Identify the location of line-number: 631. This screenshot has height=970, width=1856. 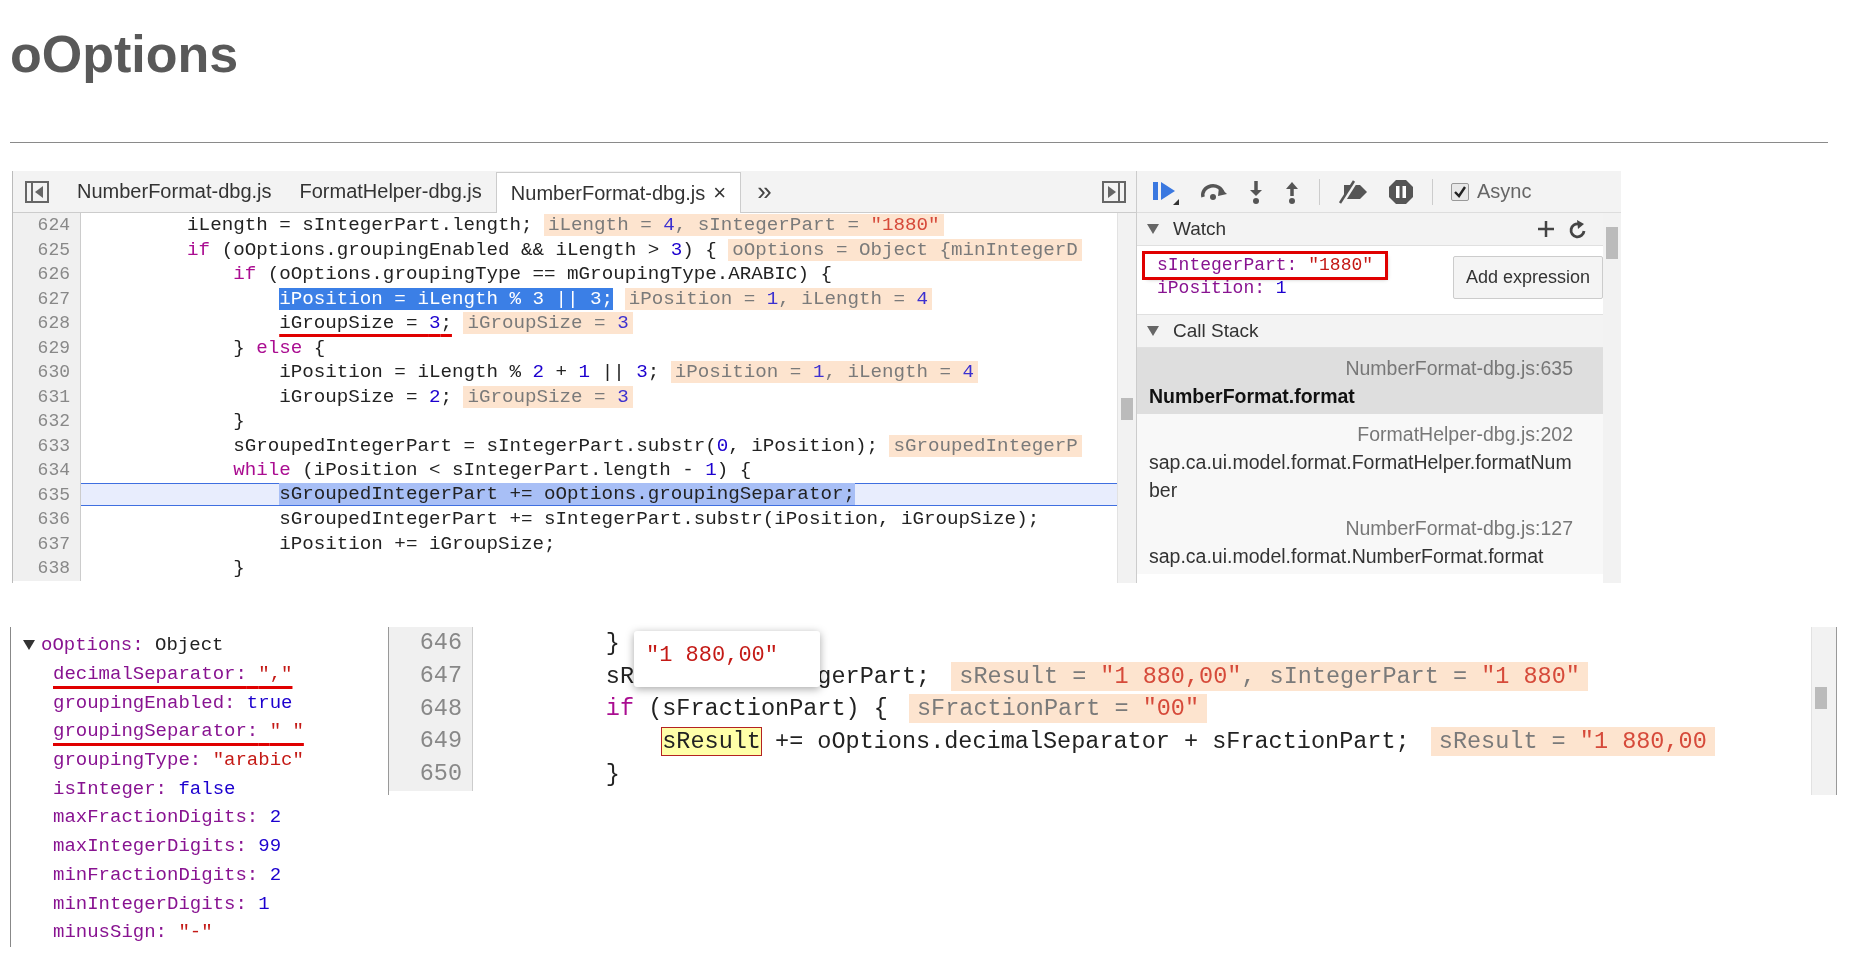
(47, 396).